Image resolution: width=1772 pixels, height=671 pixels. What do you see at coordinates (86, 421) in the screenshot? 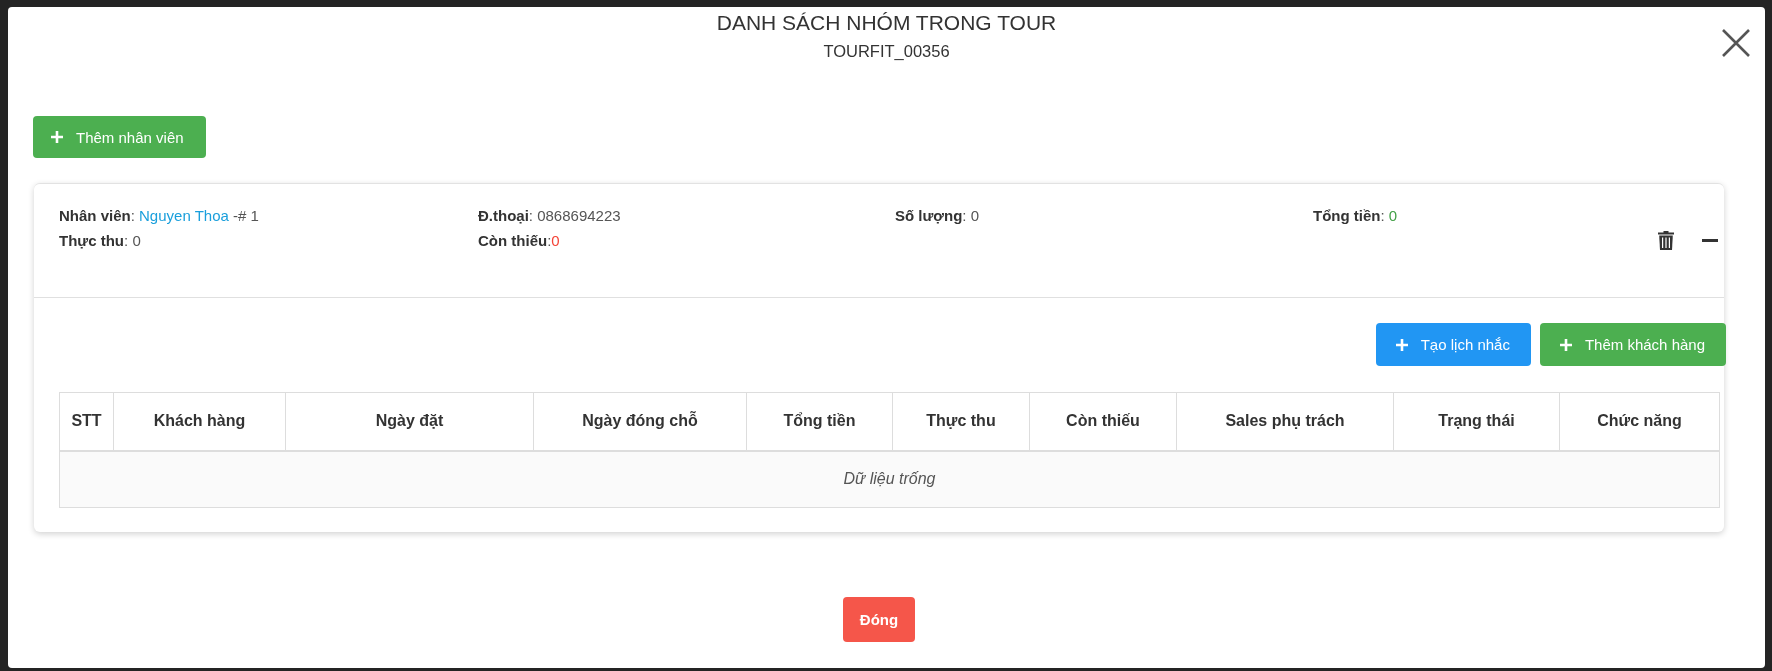
I see `column-header: STT` at bounding box center [86, 421].